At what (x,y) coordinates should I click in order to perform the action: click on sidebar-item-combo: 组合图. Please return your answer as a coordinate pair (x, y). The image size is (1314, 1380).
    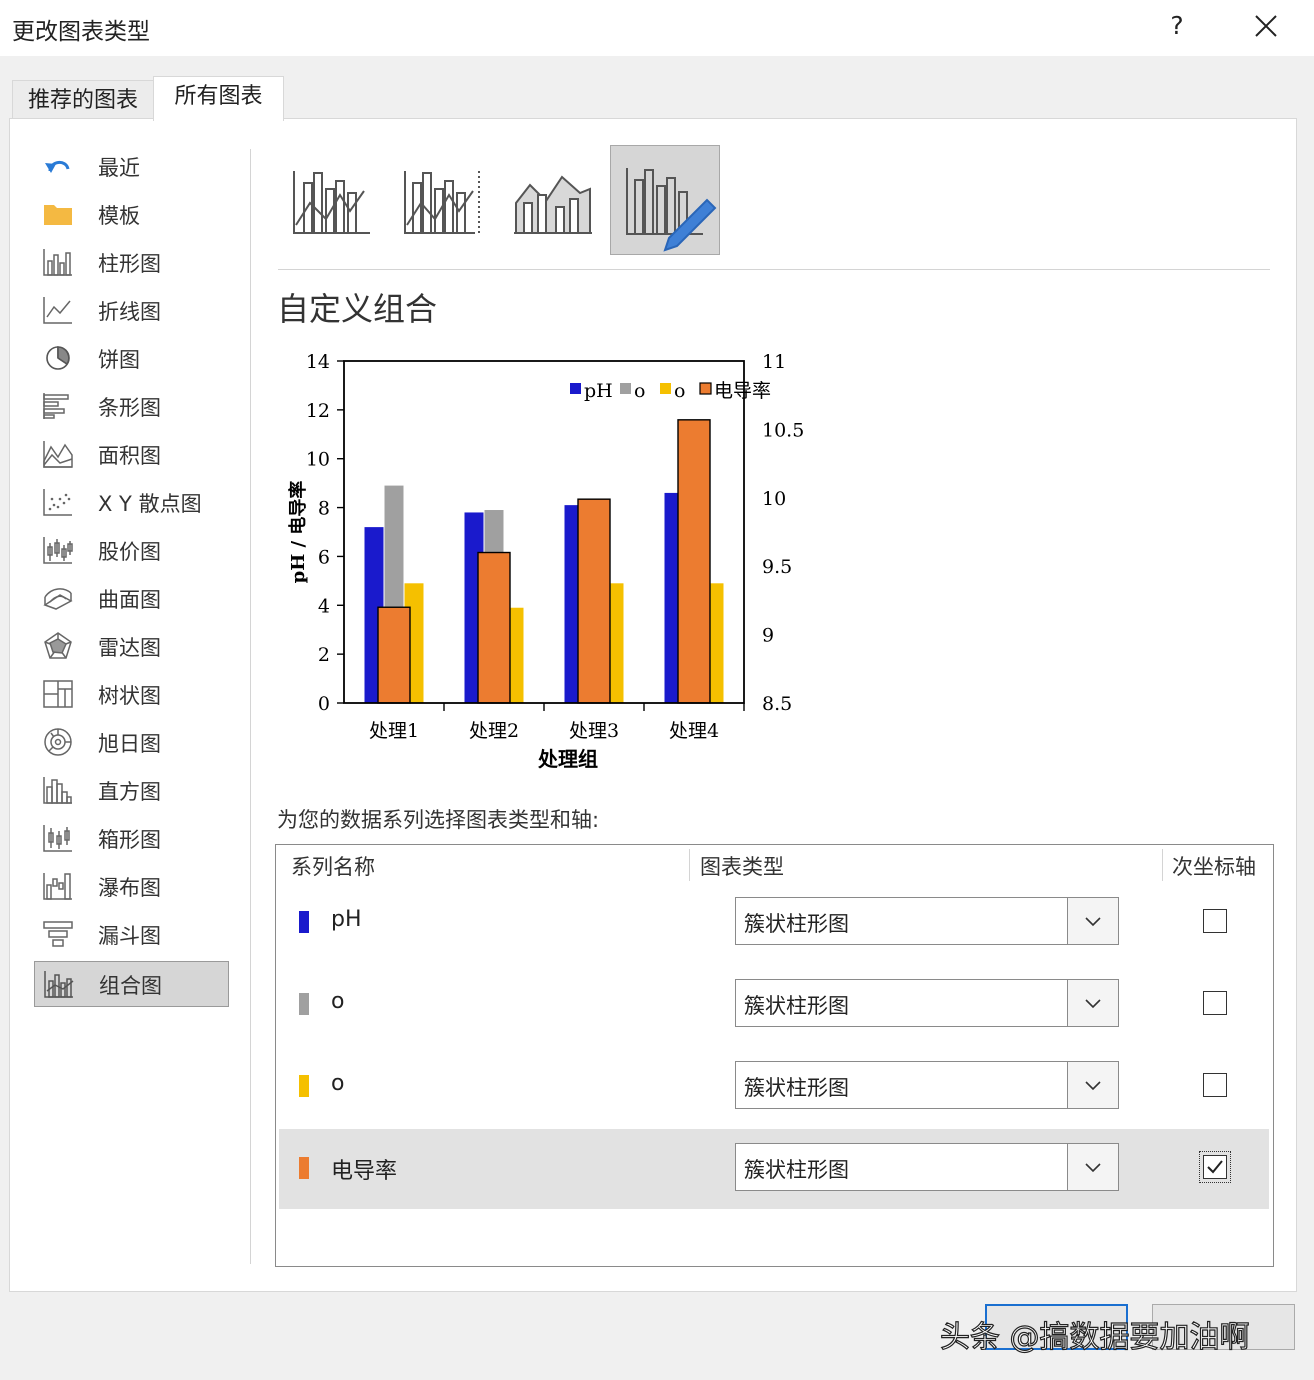
    Looking at the image, I should click on (131, 984).